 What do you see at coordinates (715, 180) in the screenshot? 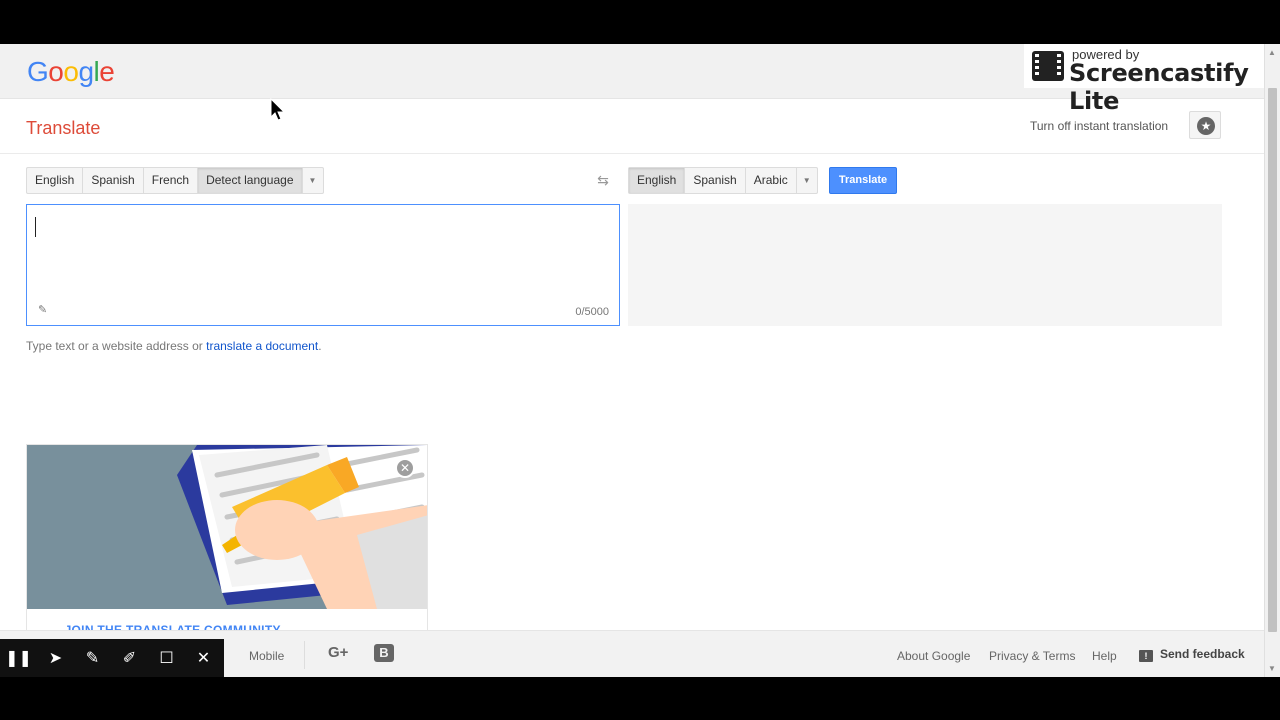
I see `target-lang-spanish: Spanish` at bounding box center [715, 180].